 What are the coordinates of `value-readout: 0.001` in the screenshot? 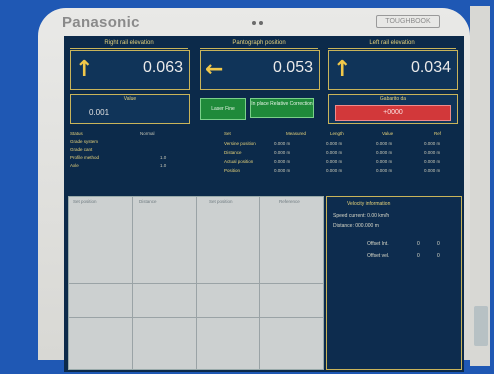 It's located at (99, 112).